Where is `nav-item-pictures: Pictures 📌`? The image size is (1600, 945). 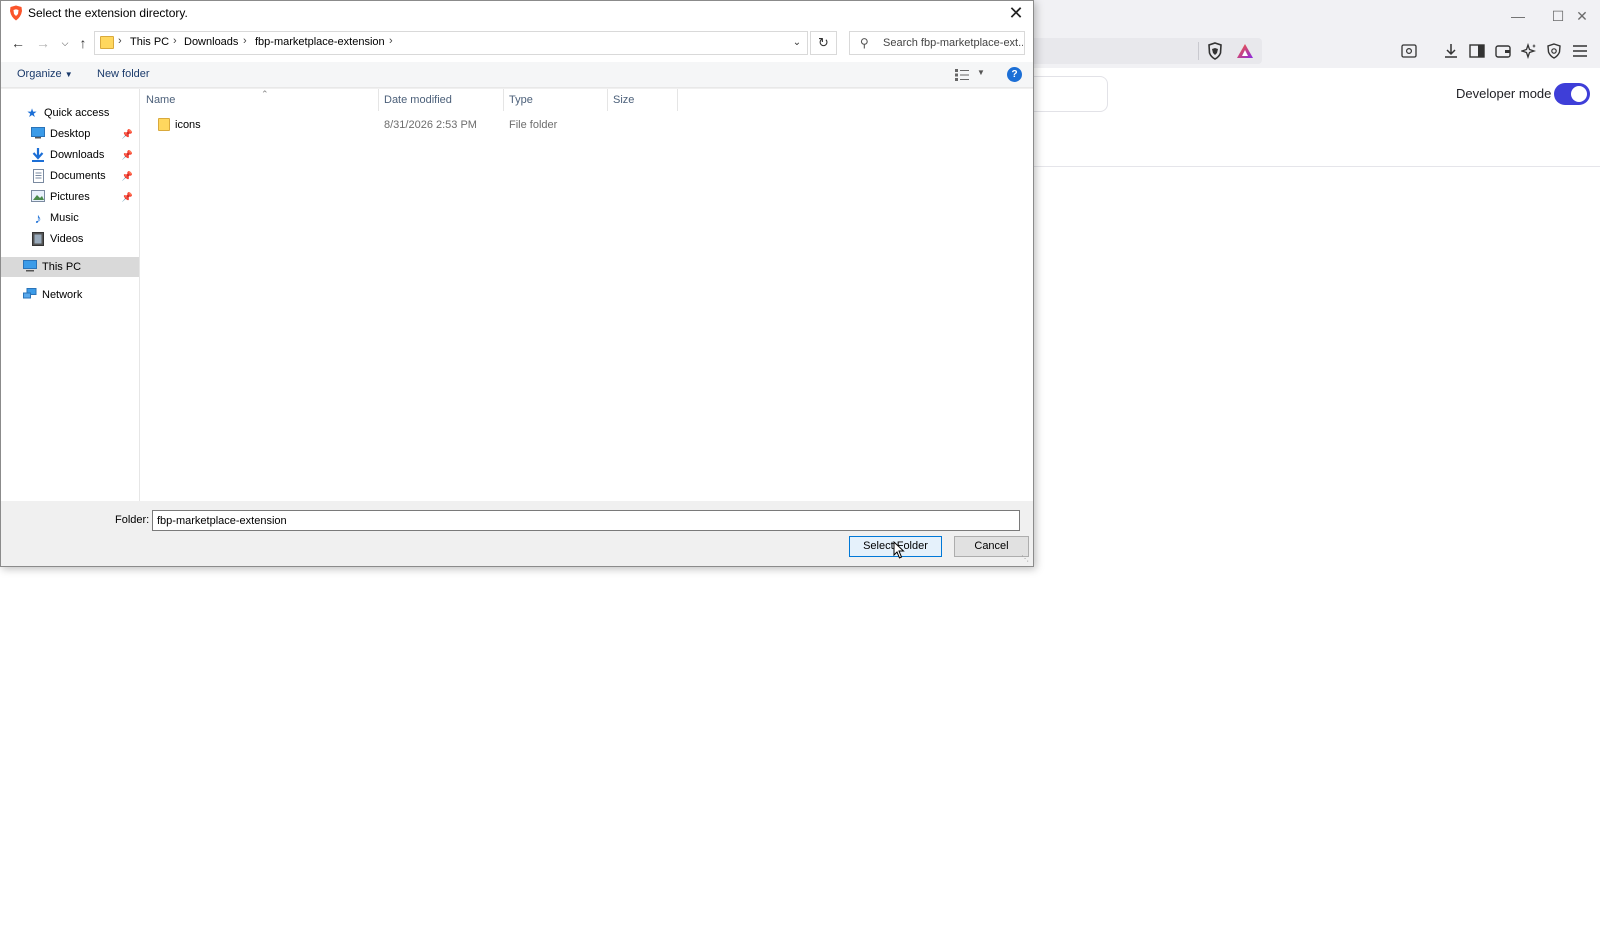
nav-item-pictures: Pictures 📌 is located at coordinates (70, 197).